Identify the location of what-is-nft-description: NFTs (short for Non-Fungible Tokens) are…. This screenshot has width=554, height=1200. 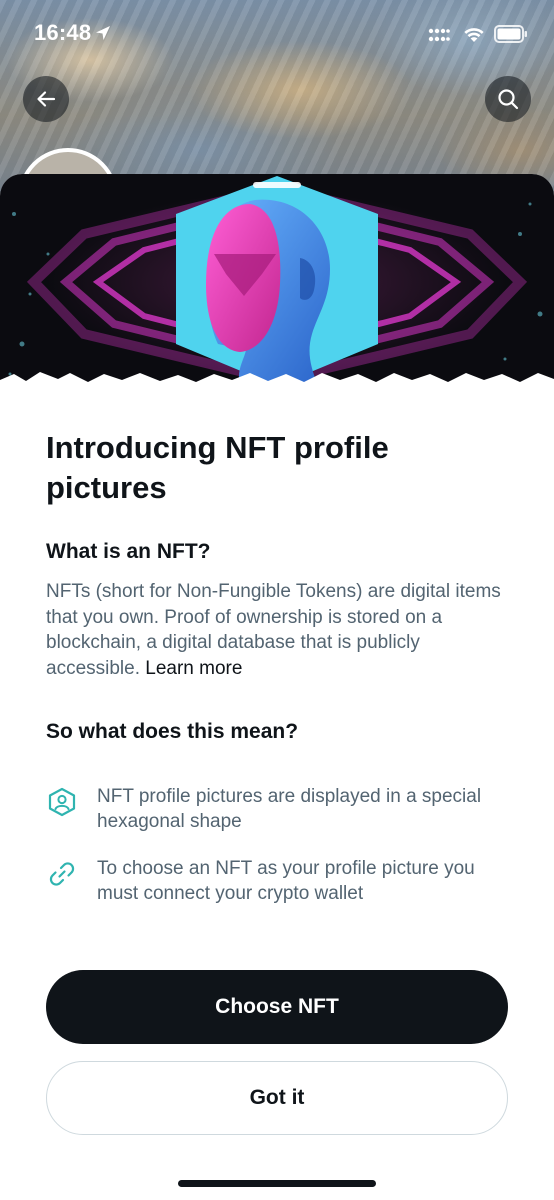
(281, 630).